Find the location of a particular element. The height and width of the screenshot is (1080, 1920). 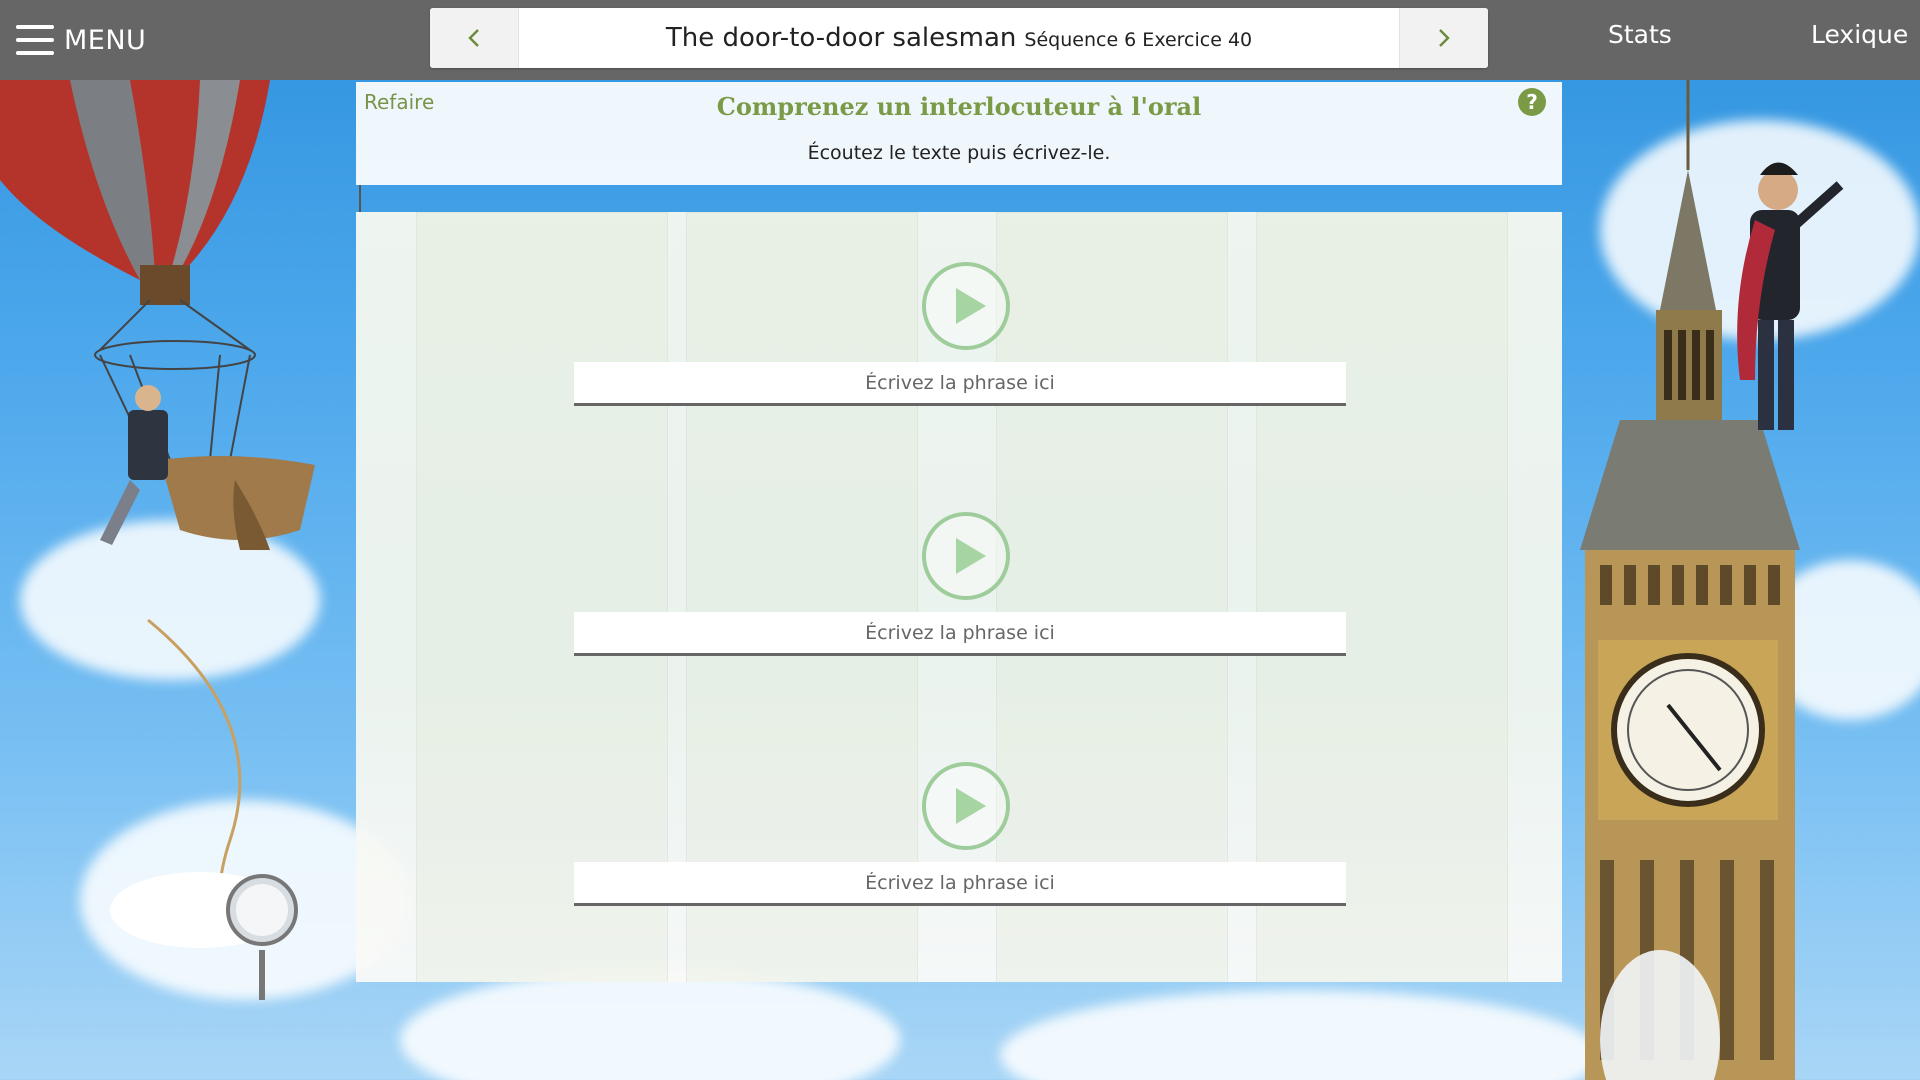

text-caret is located at coordinates (360, 198).